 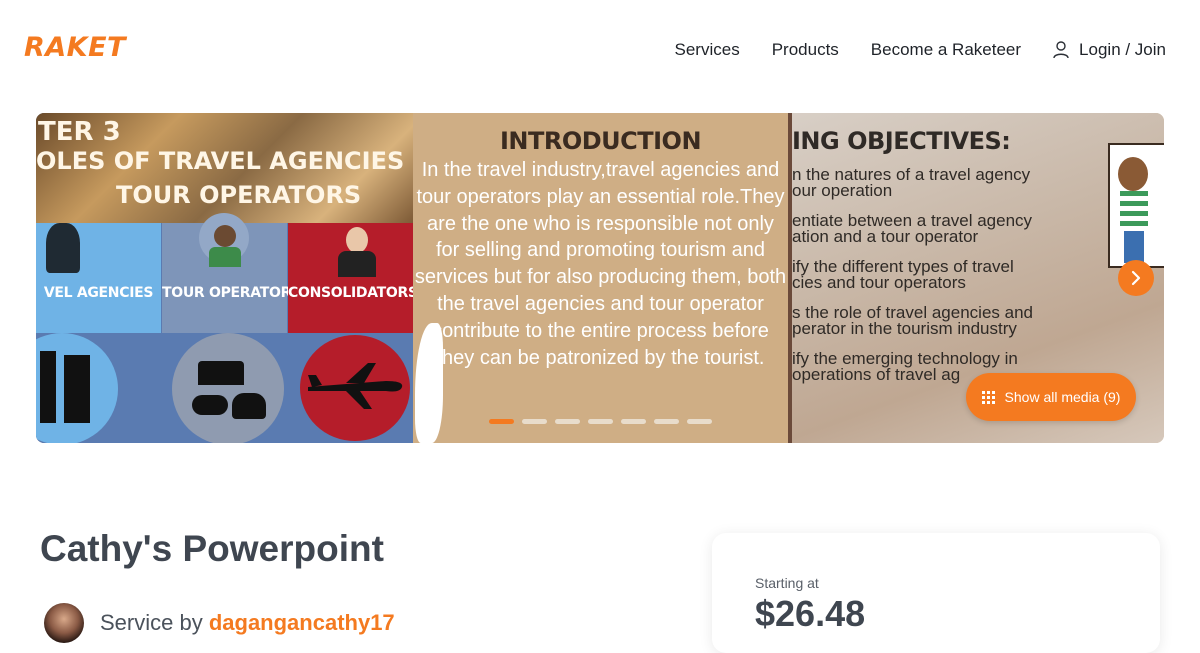 What do you see at coordinates (1062, 397) in the screenshot?
I see `show-all-media-label: Show all media (9)` at bounding box center [1062, 397].